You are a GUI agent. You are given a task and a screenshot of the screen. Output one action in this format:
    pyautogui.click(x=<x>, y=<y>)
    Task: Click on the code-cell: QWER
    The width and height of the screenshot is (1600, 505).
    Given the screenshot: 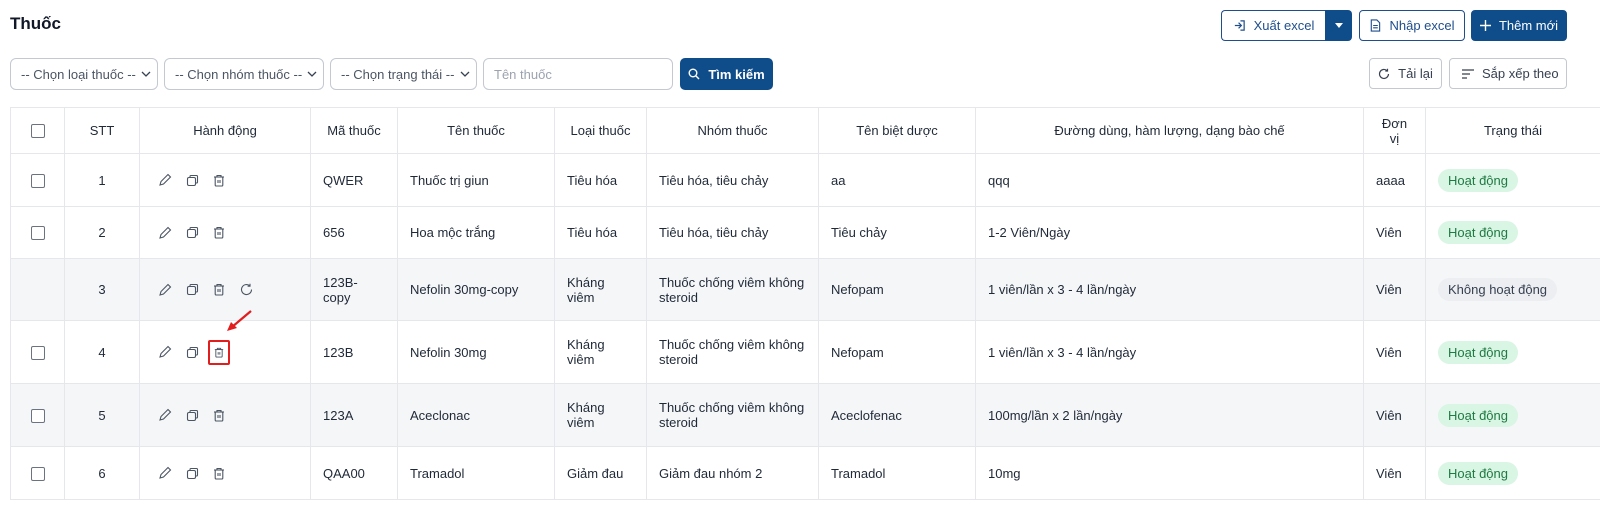 What is the action you would take?
    pyautogui.click(x=354, y=180)
    